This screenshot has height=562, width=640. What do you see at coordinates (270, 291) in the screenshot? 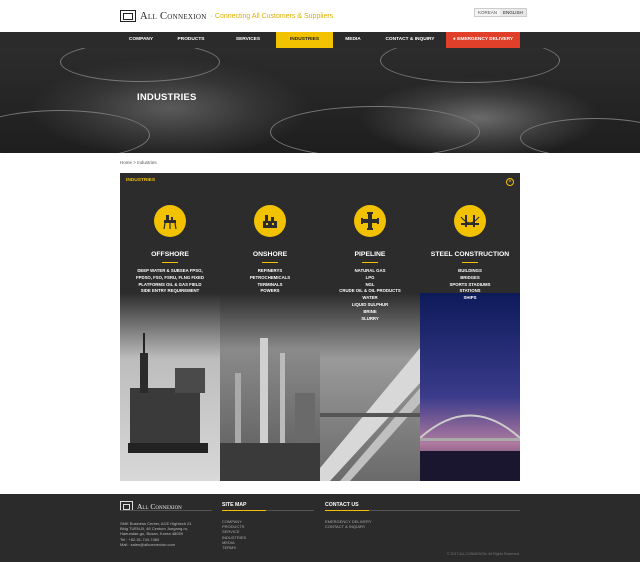
I see `list-item: POWERS` at bounding box center [270, 291].